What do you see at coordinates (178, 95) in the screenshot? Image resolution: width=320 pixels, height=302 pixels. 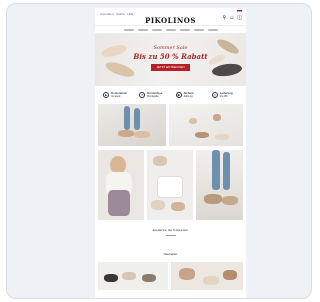 I see `payment-icon: ▣` at bounding box center [178, 95].